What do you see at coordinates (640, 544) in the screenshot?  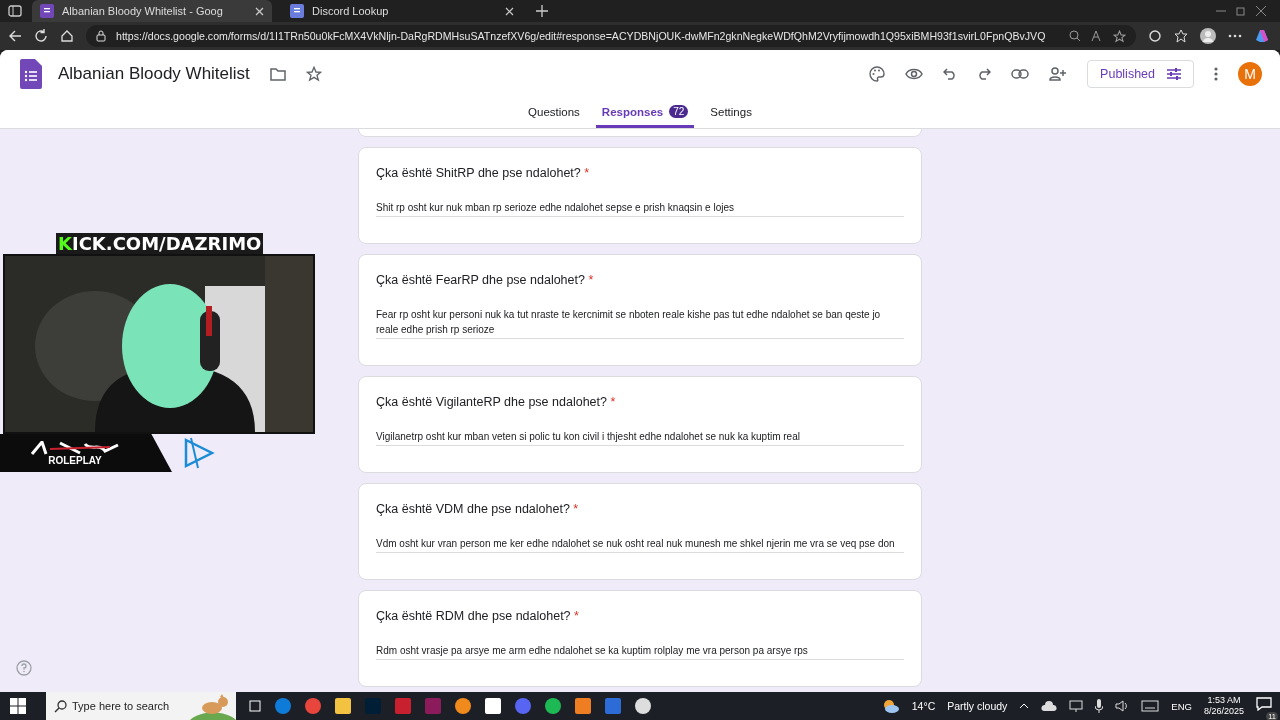 I see `answer-text: Vdm osht kur vran person me ker edhe ndalohet se nuk osht real nuk munesh me shkel njerin me vra se veq pse don` at bounding box center [640, 544].